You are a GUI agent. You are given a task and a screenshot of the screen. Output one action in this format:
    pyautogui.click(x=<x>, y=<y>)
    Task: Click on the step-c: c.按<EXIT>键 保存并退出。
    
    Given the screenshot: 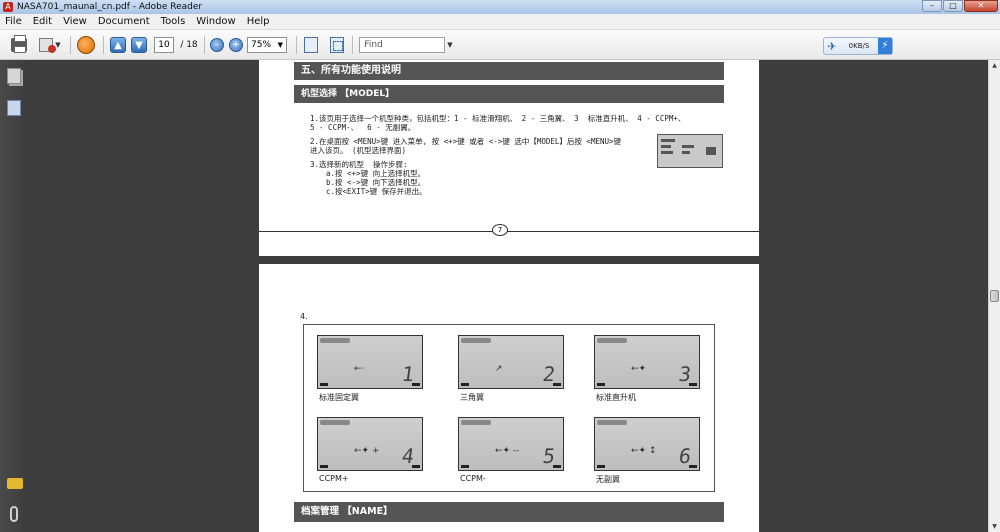 What is the action you would take?
    pyautogui.click(x=376, y=191)
    